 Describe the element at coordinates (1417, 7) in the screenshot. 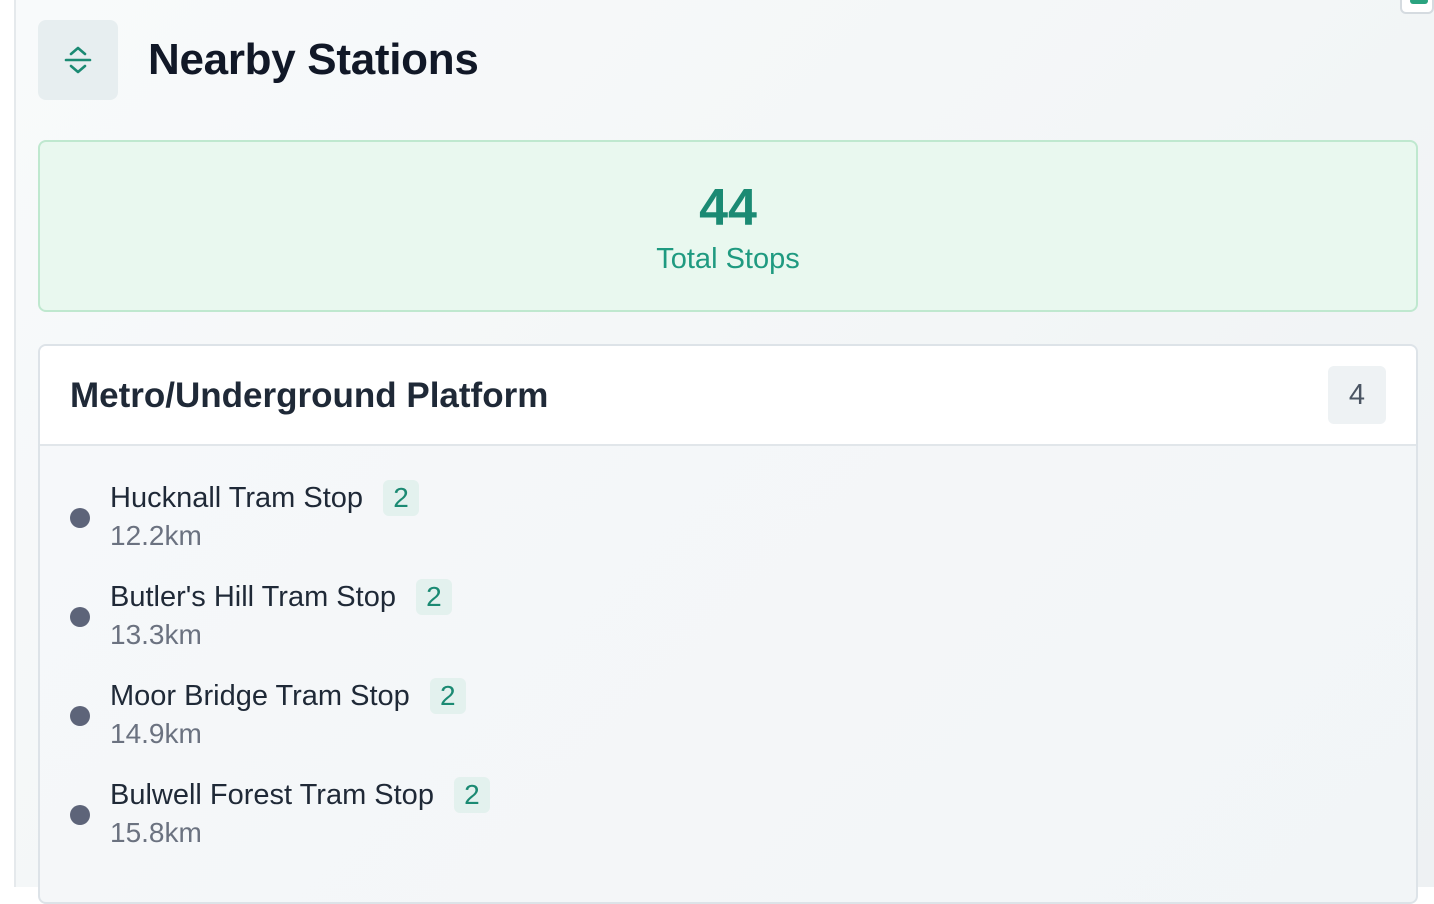

I see `corner-toggle` at that location.